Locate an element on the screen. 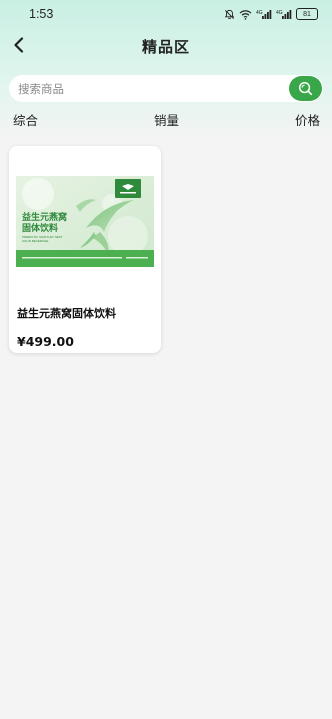 The width and height of the screenshot is (332, 719). package-en-line2: SOLID BEVERAGE is located at coordinates (35, 241).